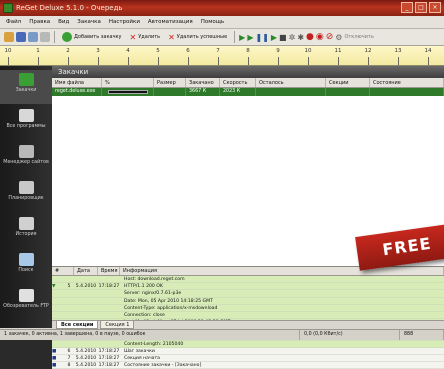 This screenshot has width=444, height=369. What do you see at coordinates (248, 294) in the screenshot?
I see `log-row: Server: nginx/0.7.61-p3e` at bounding box center [248, 294].